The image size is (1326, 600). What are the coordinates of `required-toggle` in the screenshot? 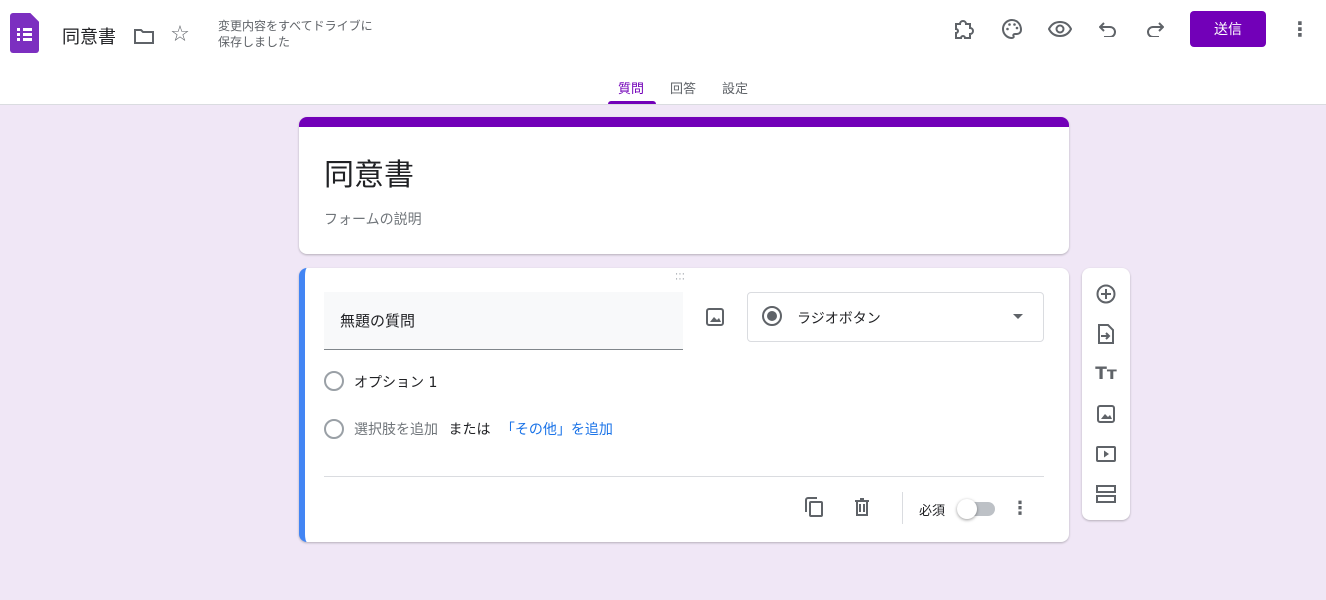 It's located at (976, 509).